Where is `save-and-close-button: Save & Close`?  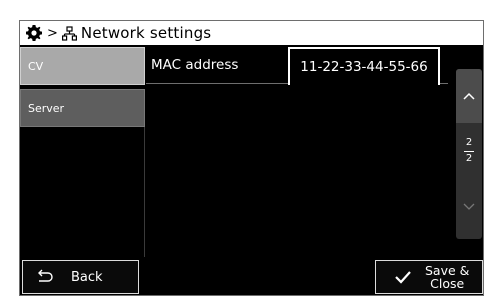 save-and-close-button: Save & Close is located at coordinates (429, 277).